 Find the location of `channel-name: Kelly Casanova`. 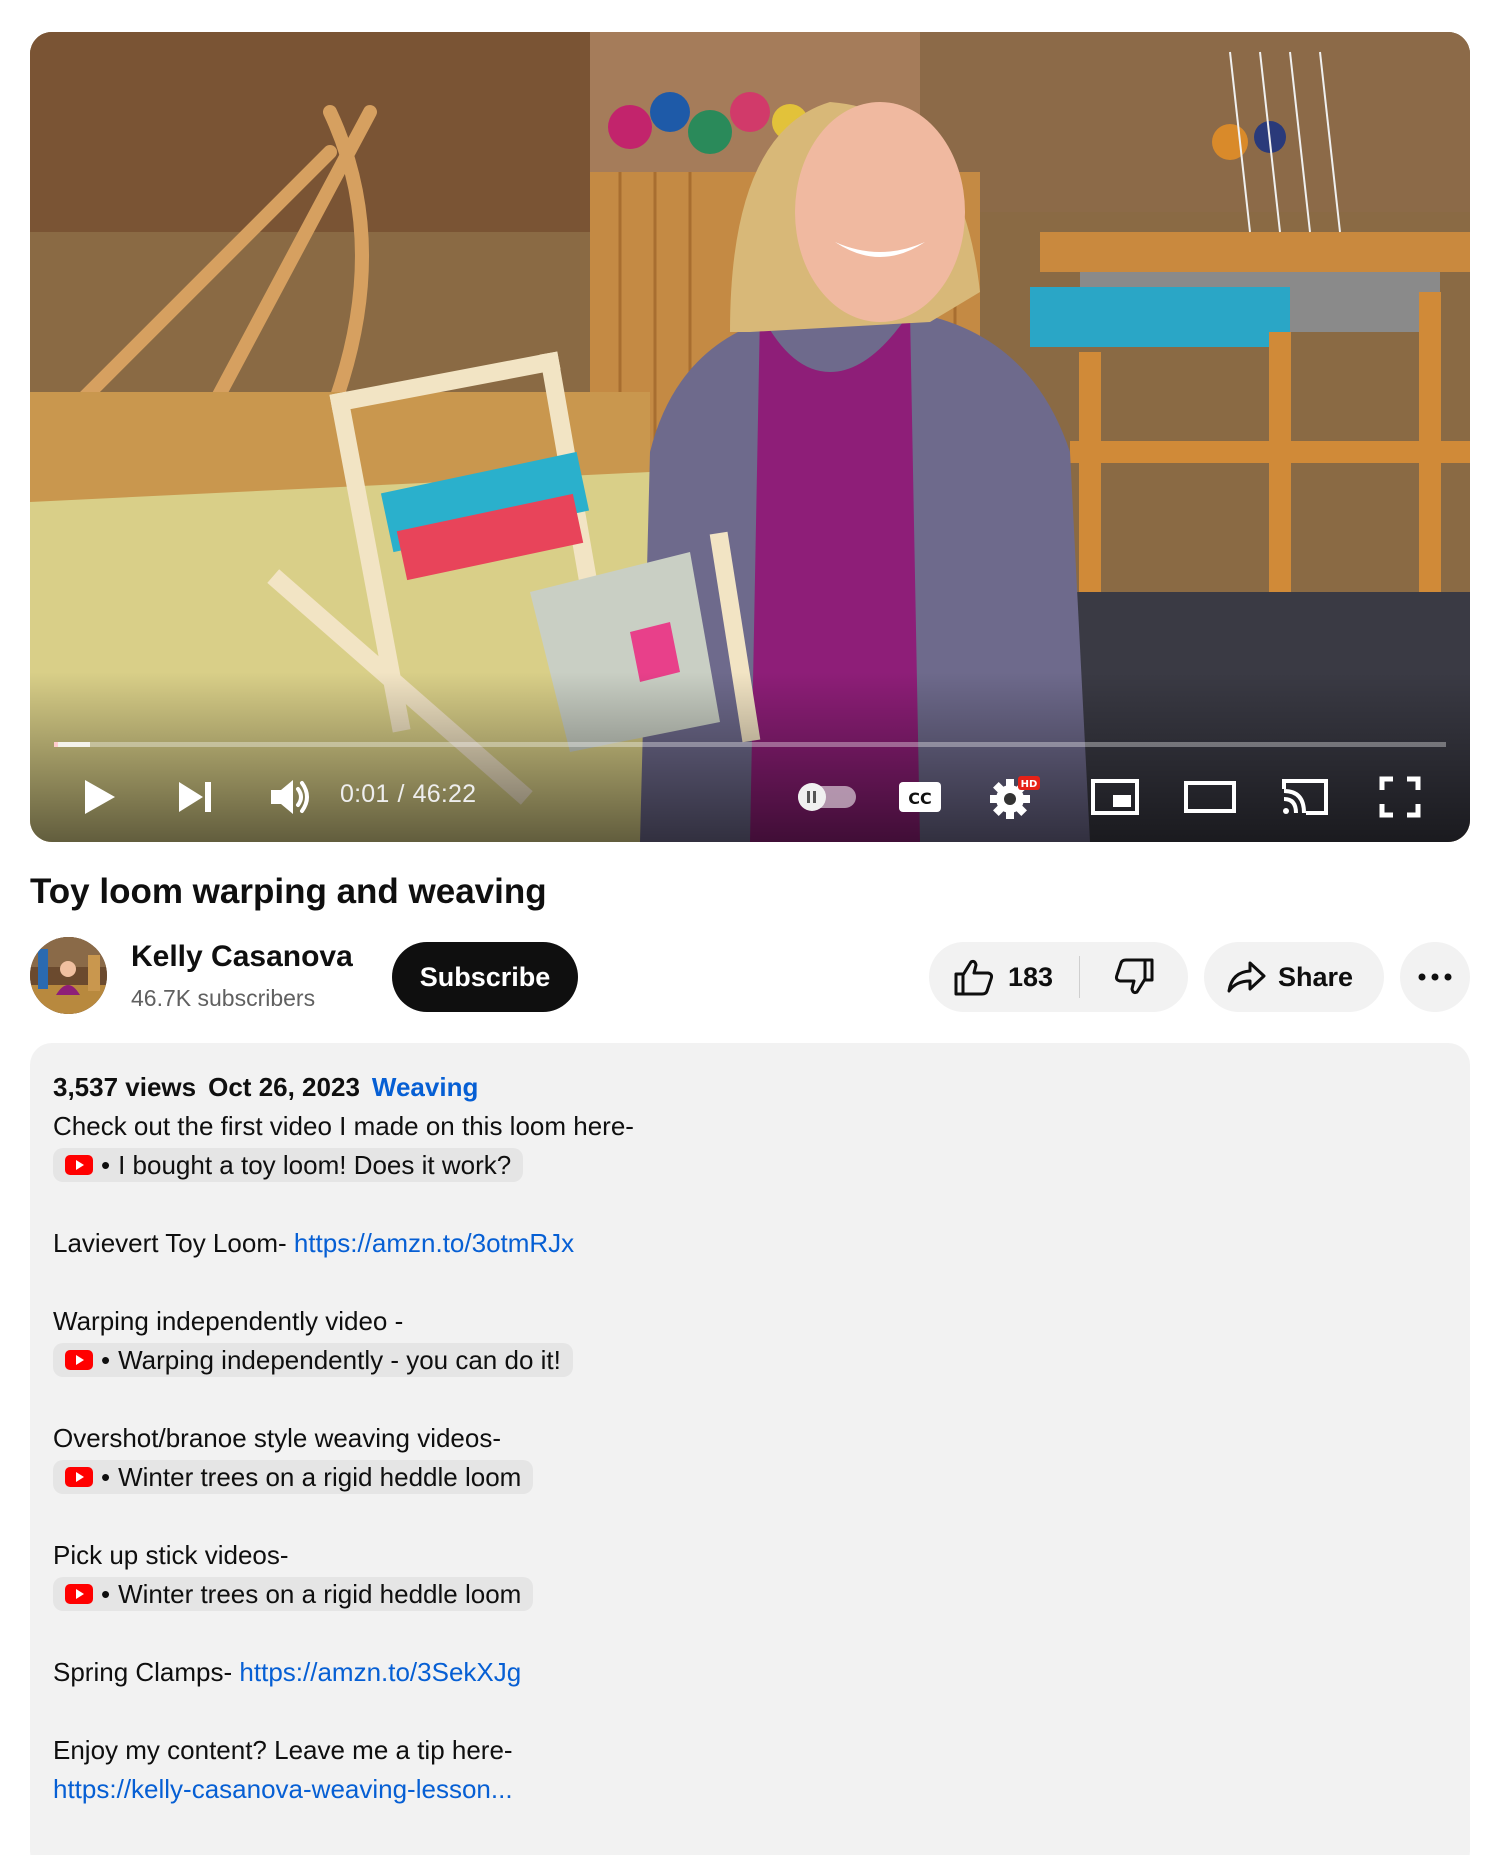

channel-name: Kelly Casanova is located at coordinates (242, 957).